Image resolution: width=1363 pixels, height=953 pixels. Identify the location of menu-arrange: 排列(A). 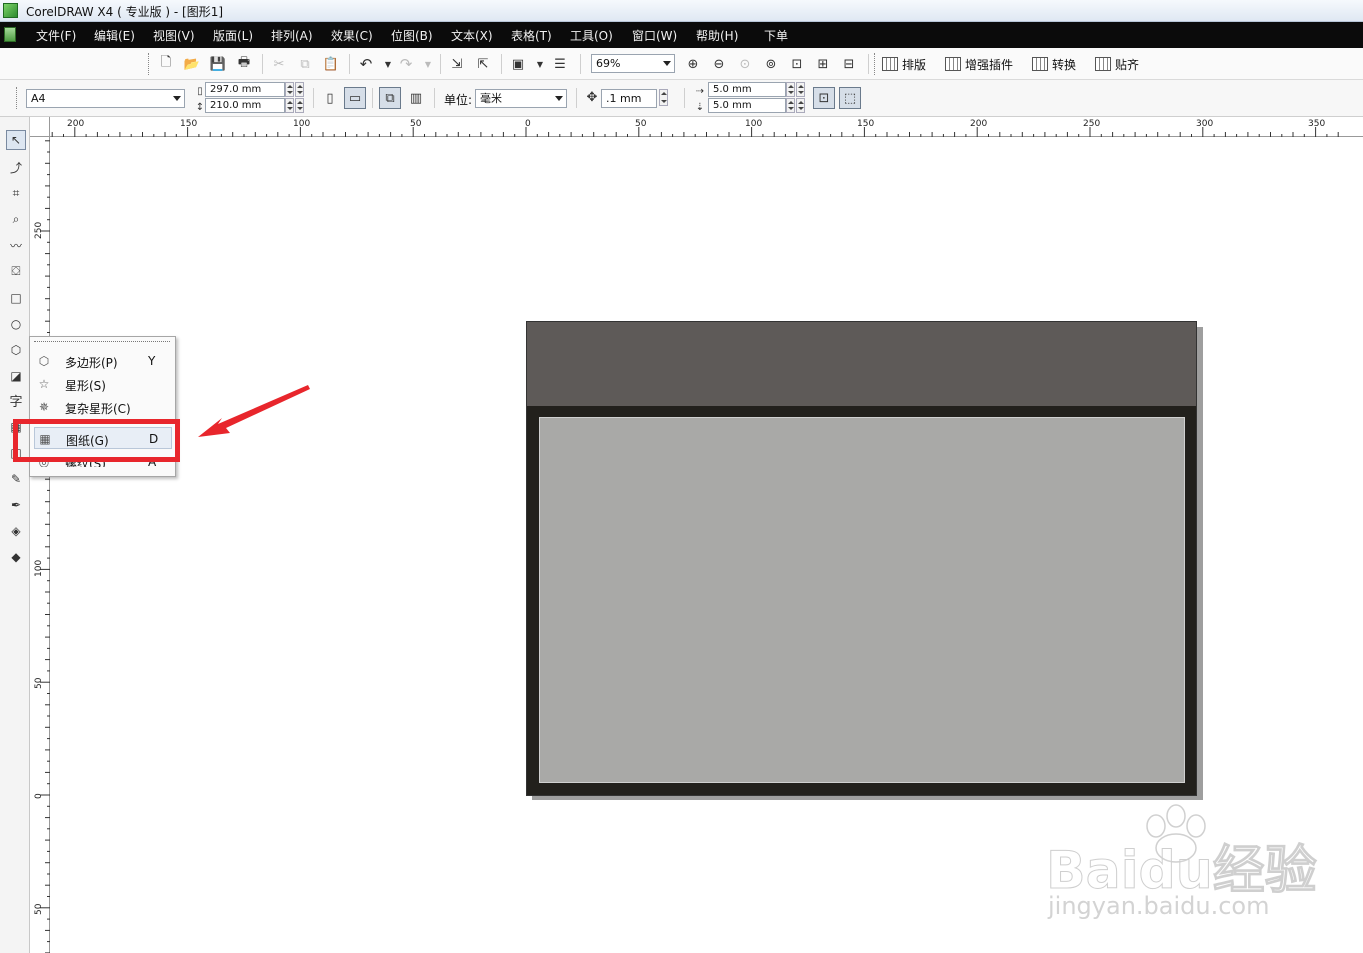
(292, 35).